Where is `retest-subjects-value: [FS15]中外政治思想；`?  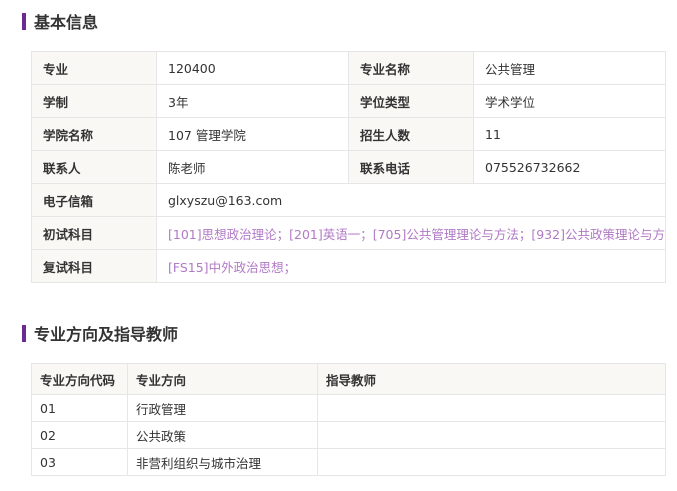
retest-subjects-value: [FS15]中外政治思想； is located at coordinates (411, 266).